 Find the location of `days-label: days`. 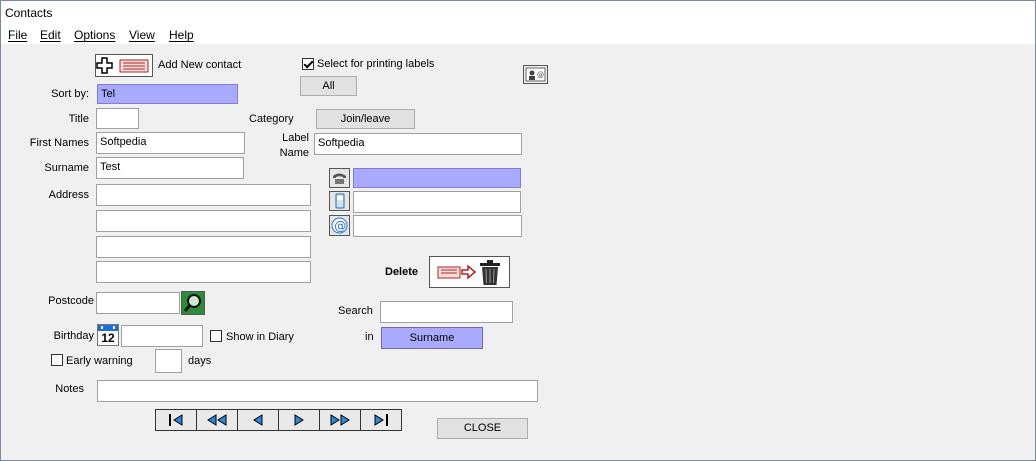

days-label: days is located at coordinates (200, 361).